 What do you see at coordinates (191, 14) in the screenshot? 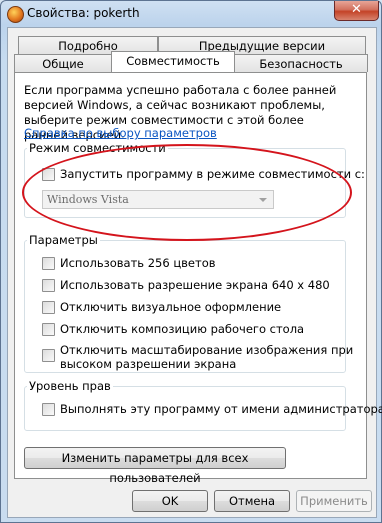
I see `title-bar: Свойства: pokerth ✕` at bounding box center [191, 14].